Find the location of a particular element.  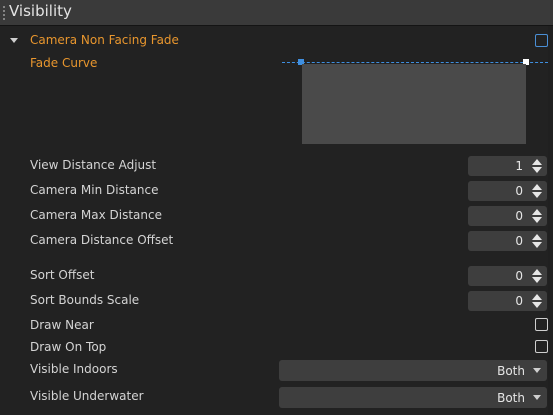

draw-on-top-checkbox is located at coordinates (541, 346).